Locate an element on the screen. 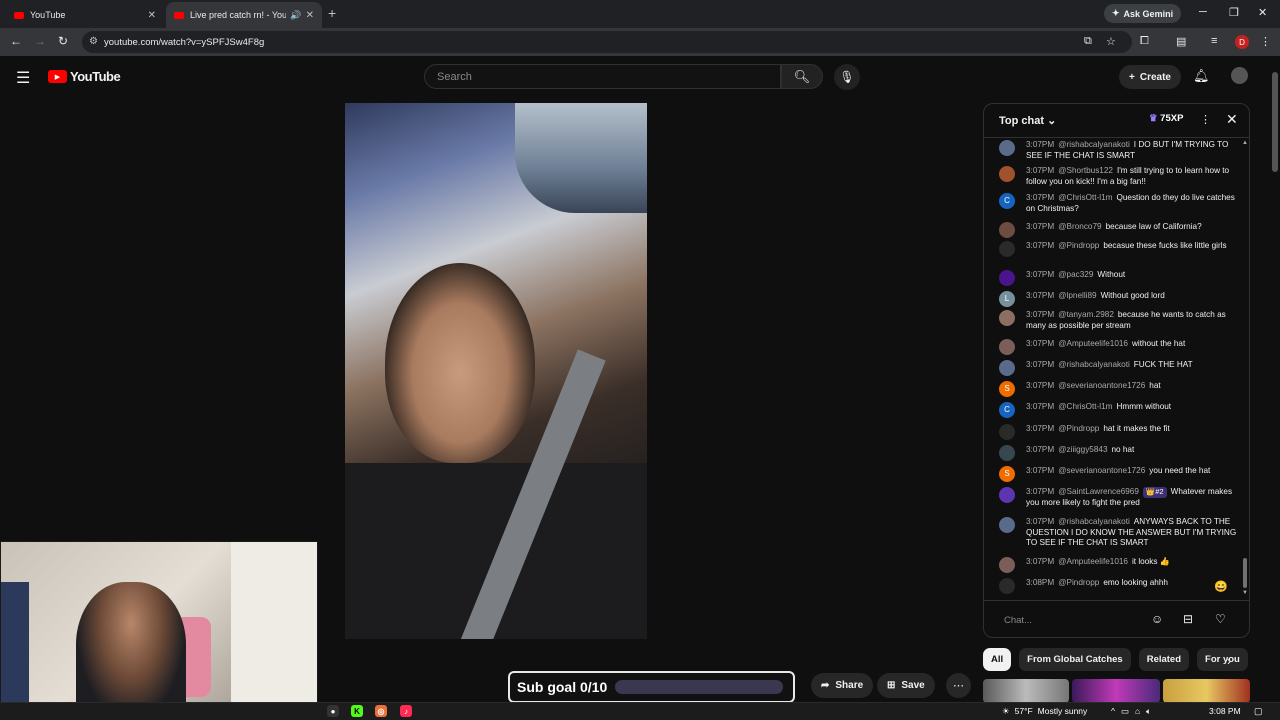 The height and width of the screenshot is (720, 1280). super-chat-icon: ⊟ is located at coordinates (1188, 619).